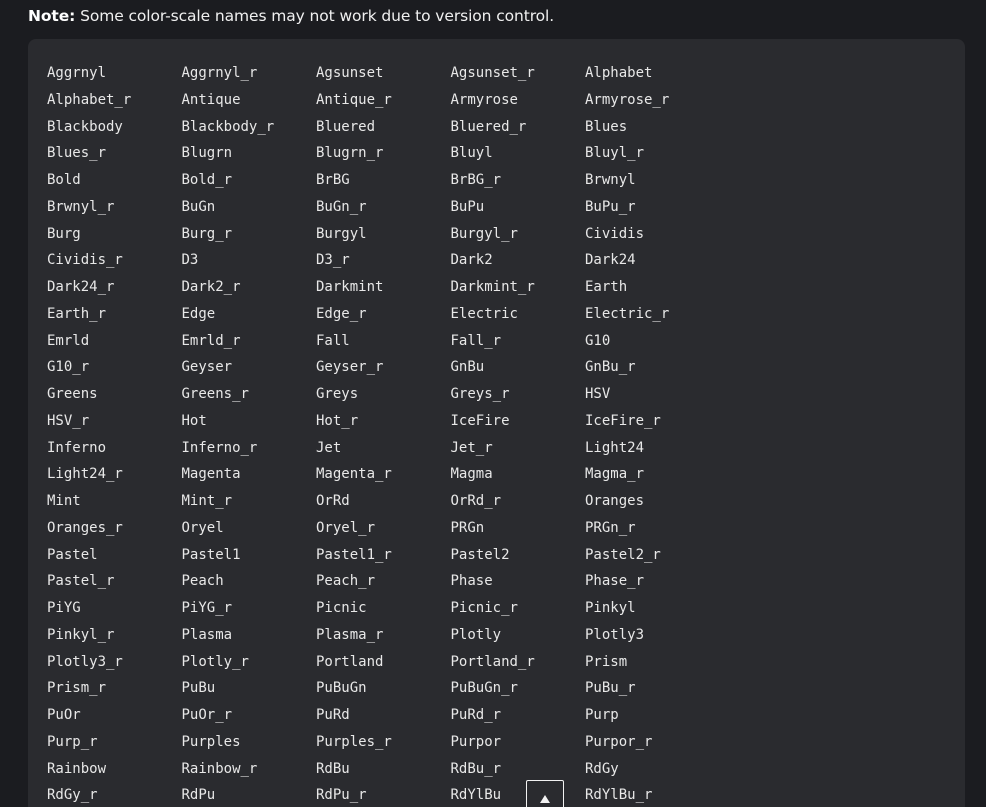 The width and height of the screenshot is (986, 807). I want to click on colorscale-name: Aggrnyl_r, so click(219, 73).